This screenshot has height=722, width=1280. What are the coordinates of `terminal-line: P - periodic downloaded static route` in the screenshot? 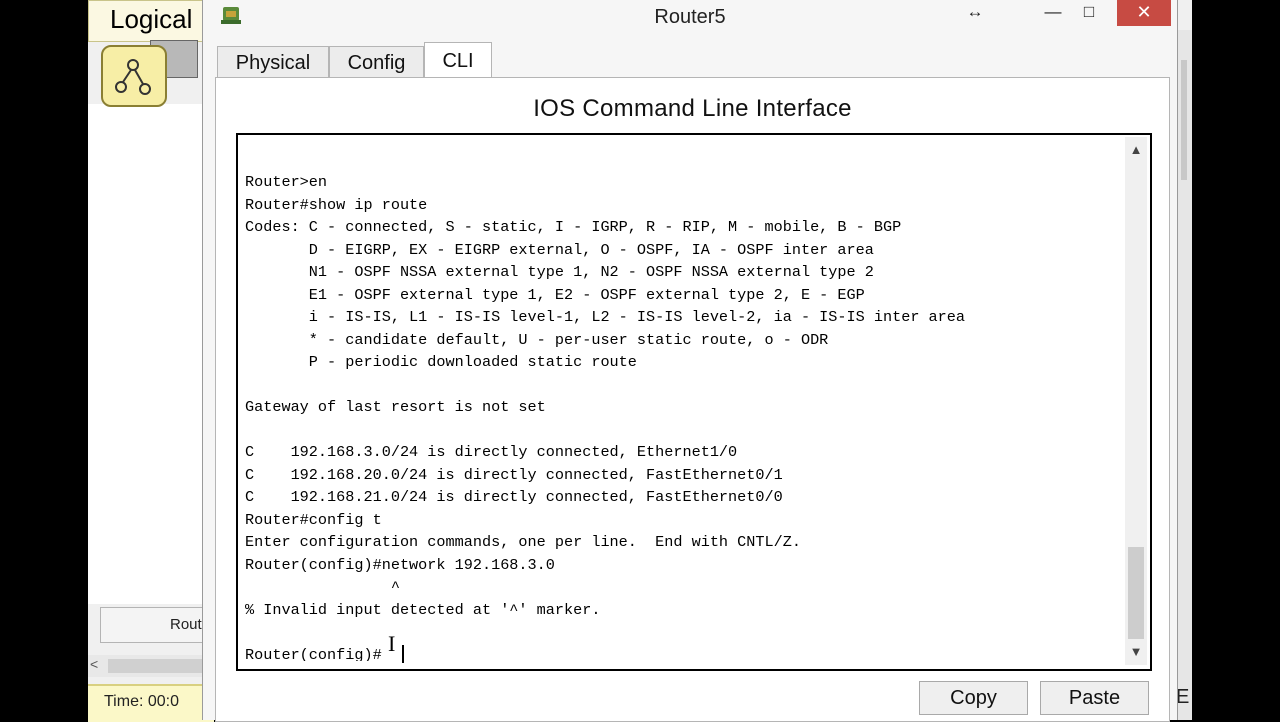 It's located at (441, 362).